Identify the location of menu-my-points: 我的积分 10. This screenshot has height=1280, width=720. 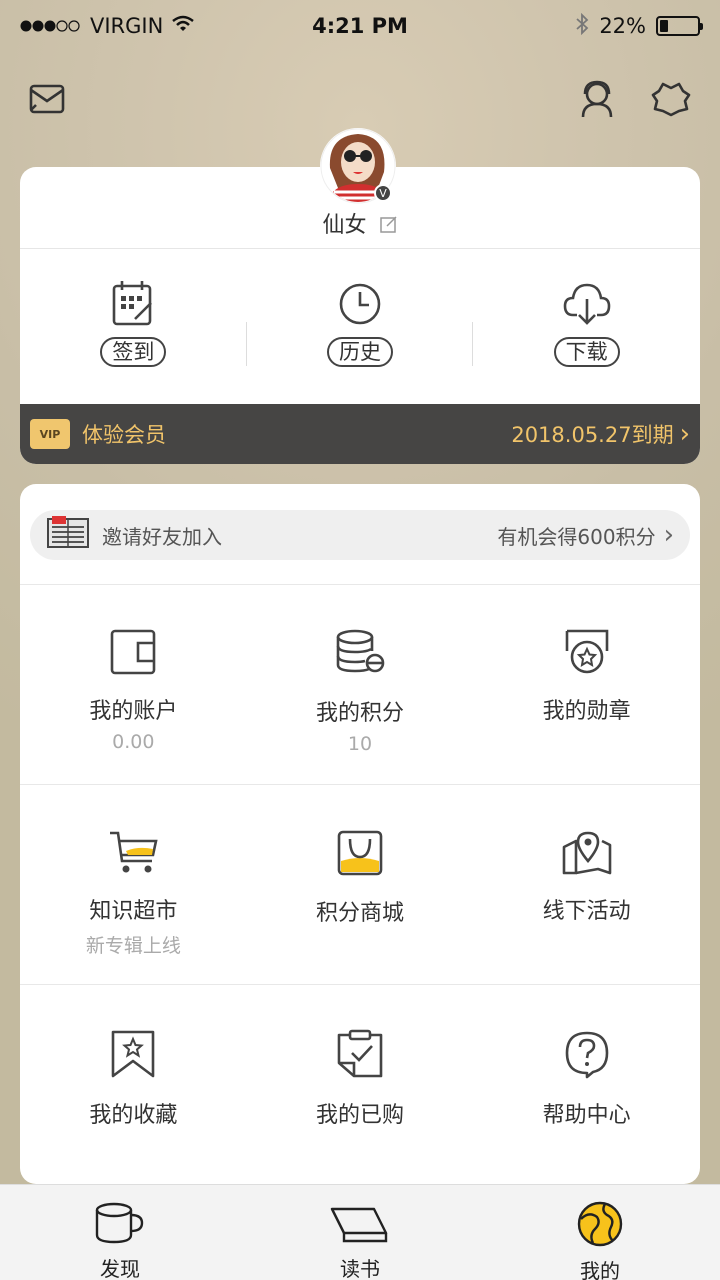
(360, 684).